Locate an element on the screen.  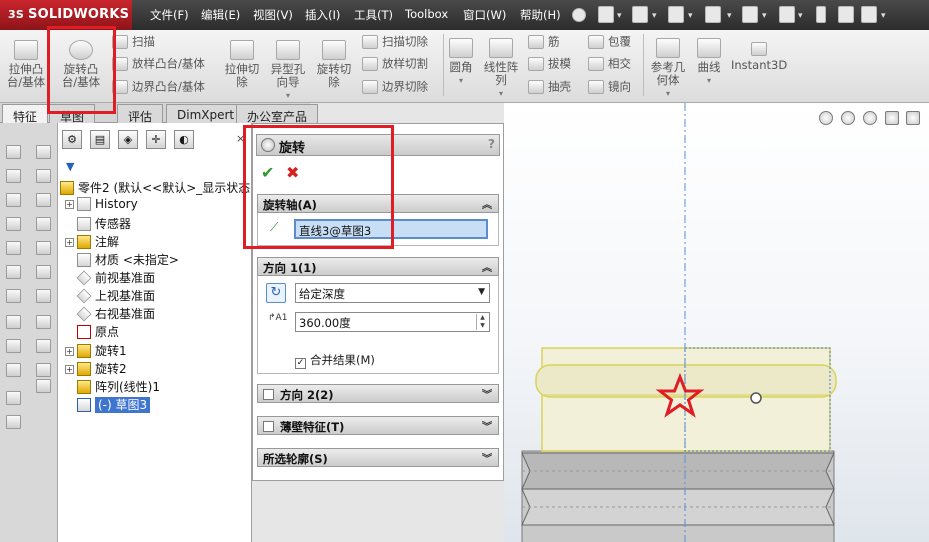
thin-feature-checkbox is located at coordinates (268, 426).